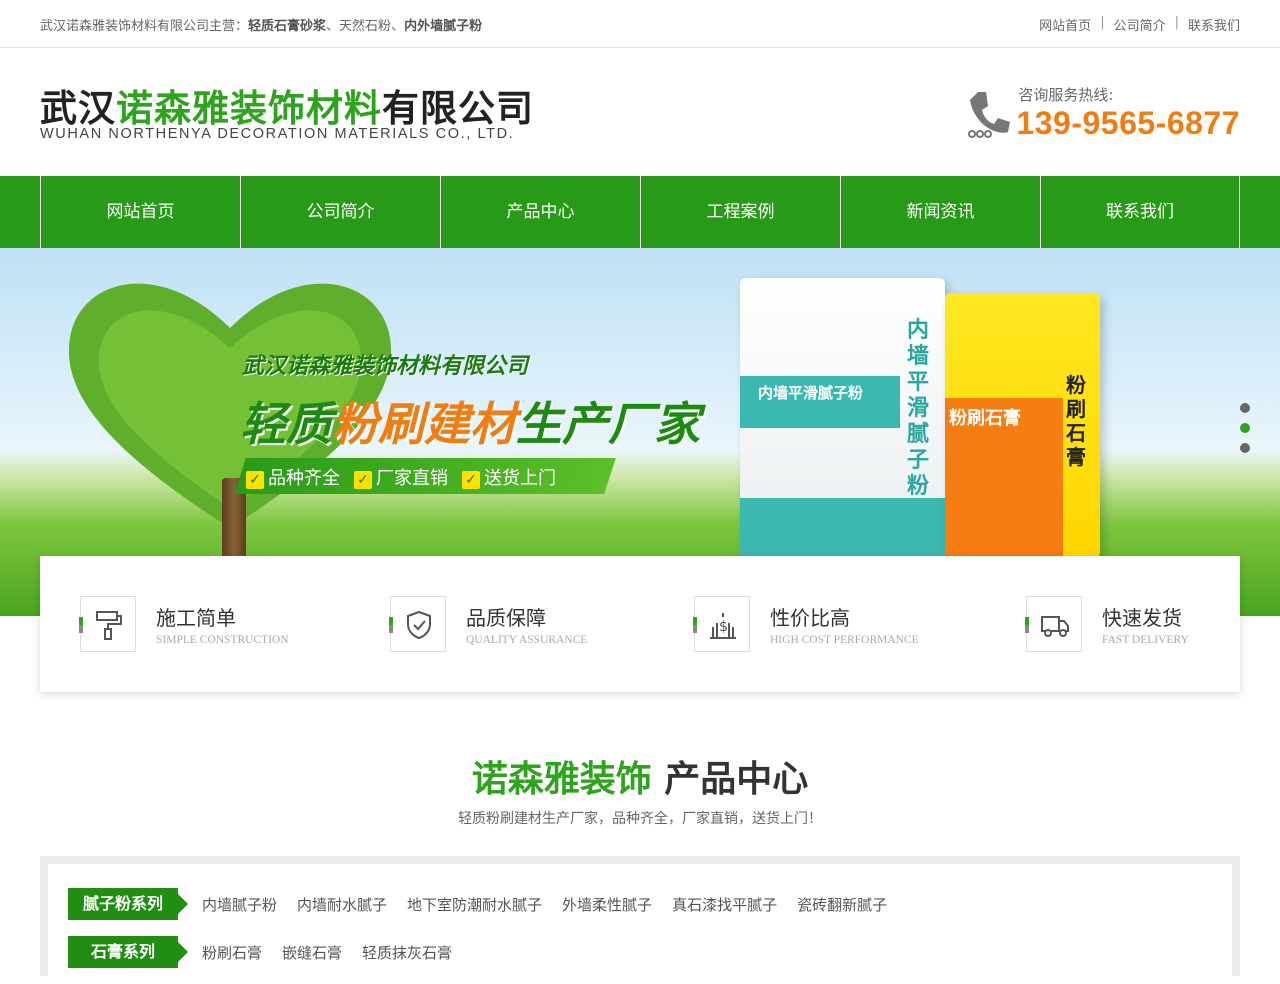  I want to click on nav-item-news: 新闻资讯, so click(940, 212).